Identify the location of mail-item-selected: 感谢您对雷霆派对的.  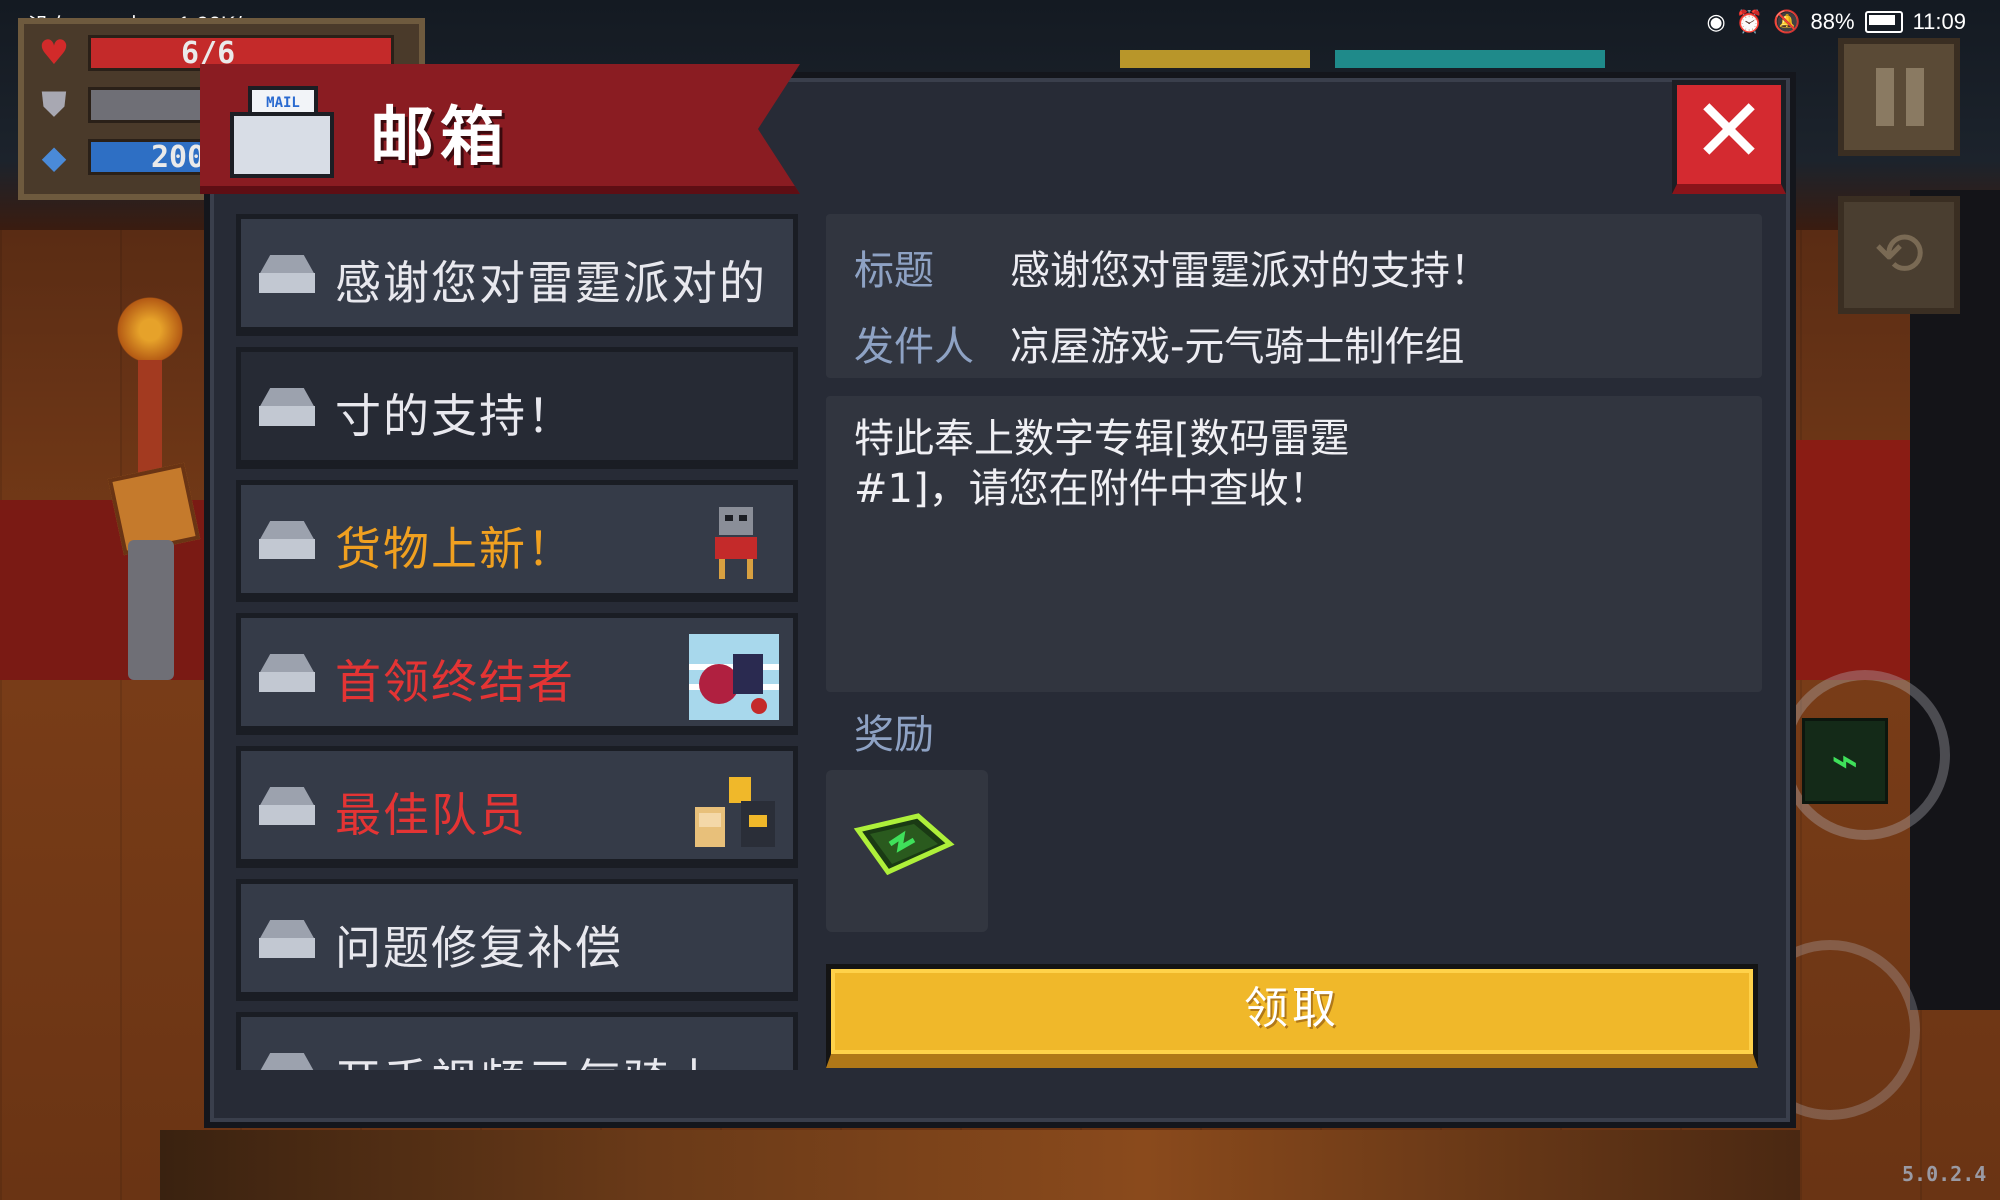
(517, 275).